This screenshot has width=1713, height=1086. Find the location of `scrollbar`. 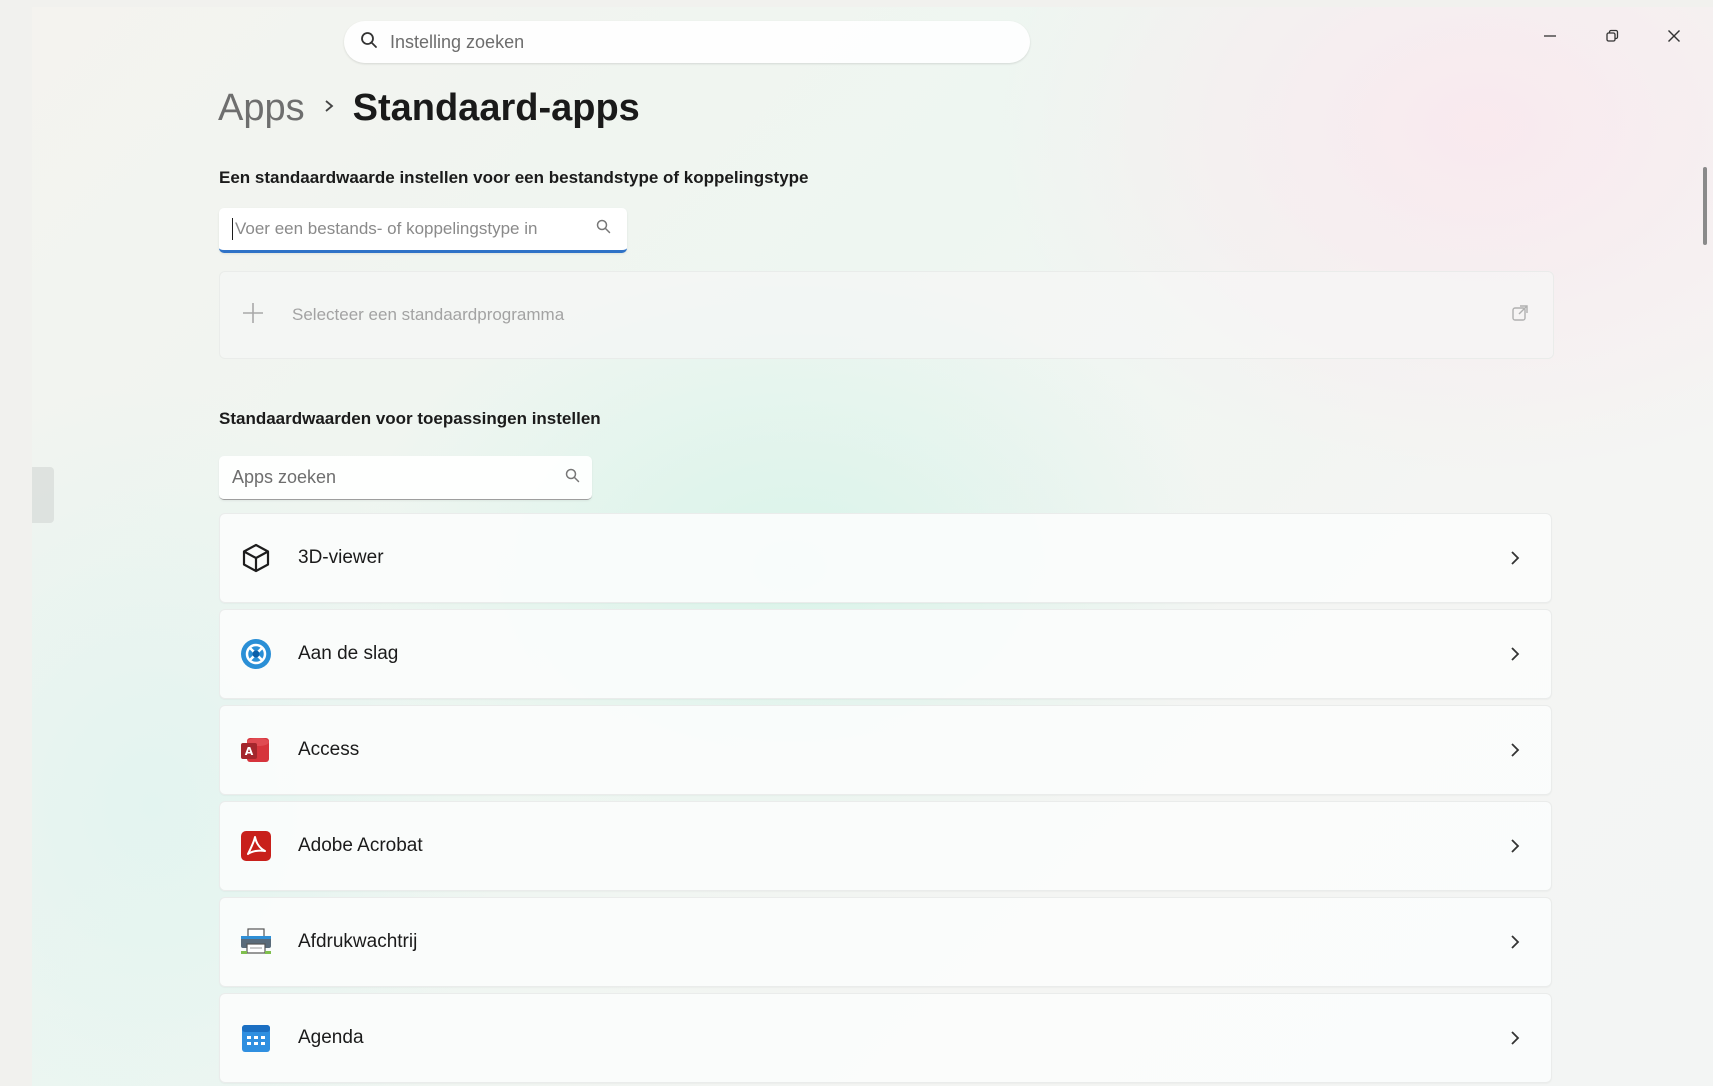

scrollbar is located at coordinates (1705, 206).